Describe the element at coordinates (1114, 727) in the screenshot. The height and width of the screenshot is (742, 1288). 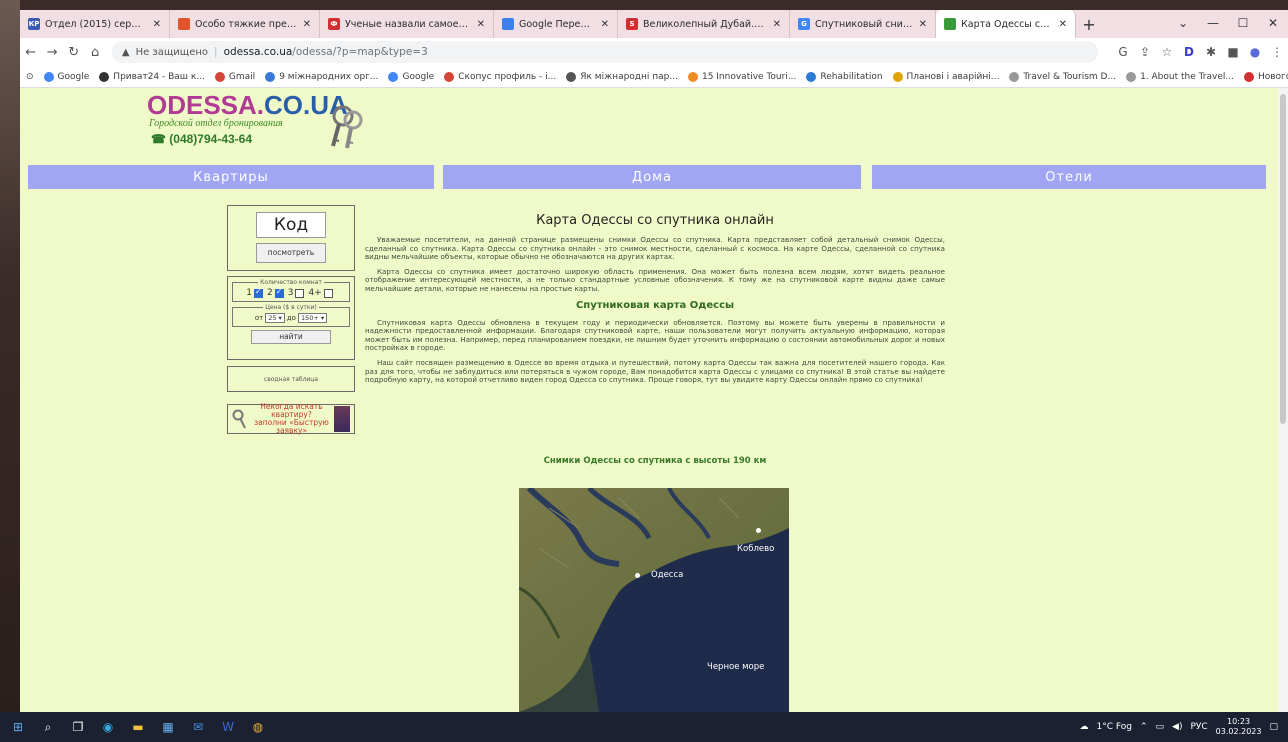
I see `weather-text: 1°C Fog` at that location.